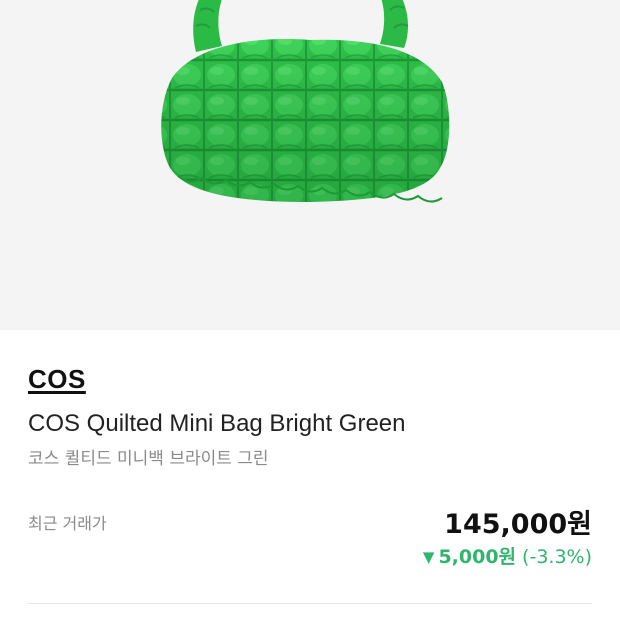 The height and width of the screenshot is (620, 620). I want to click on divider, so click(310, 603).